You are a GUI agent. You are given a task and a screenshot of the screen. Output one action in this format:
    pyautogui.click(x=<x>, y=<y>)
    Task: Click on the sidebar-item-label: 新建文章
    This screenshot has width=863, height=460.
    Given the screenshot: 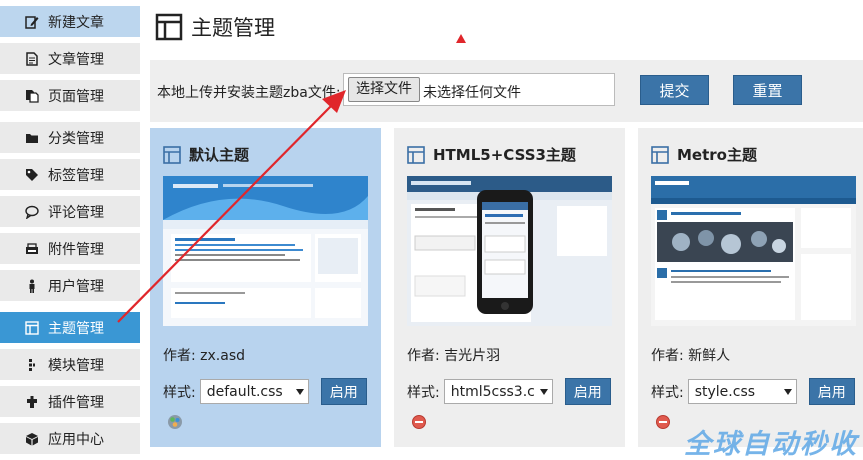 What is the action you would take?
    pyautogui.click(x=76, y=22)
    